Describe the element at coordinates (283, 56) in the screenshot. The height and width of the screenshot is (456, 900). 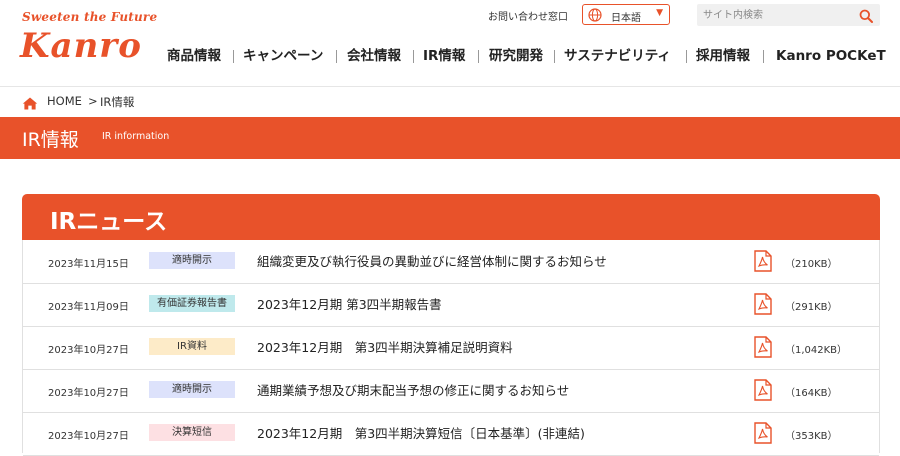
I see `nav-item-campaign: キャンペーン` at that location.